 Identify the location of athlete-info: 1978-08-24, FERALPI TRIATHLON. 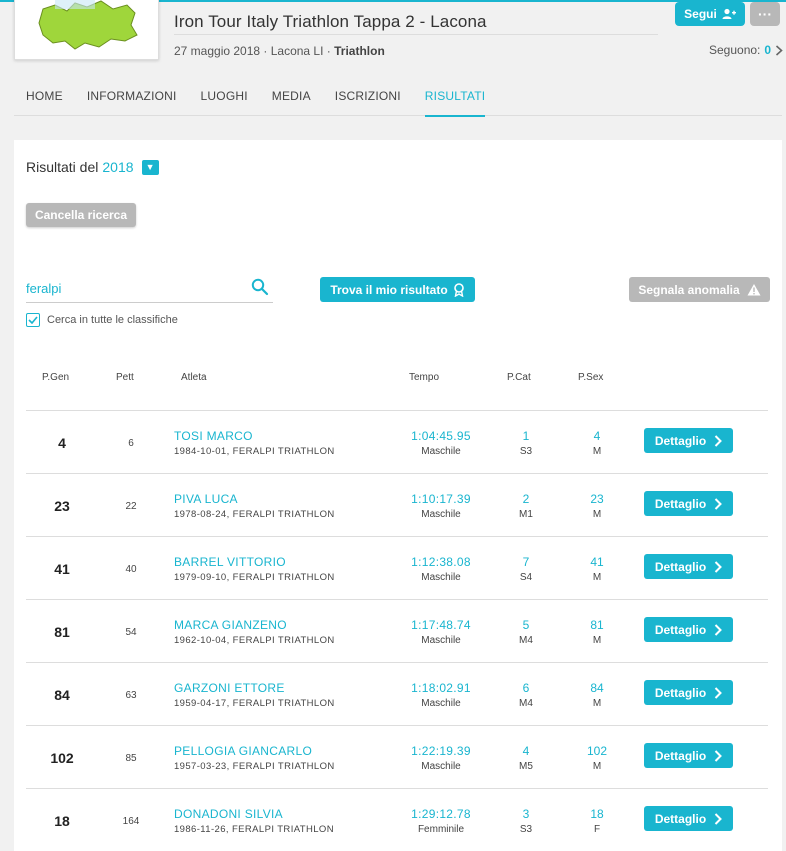
(254, 514).